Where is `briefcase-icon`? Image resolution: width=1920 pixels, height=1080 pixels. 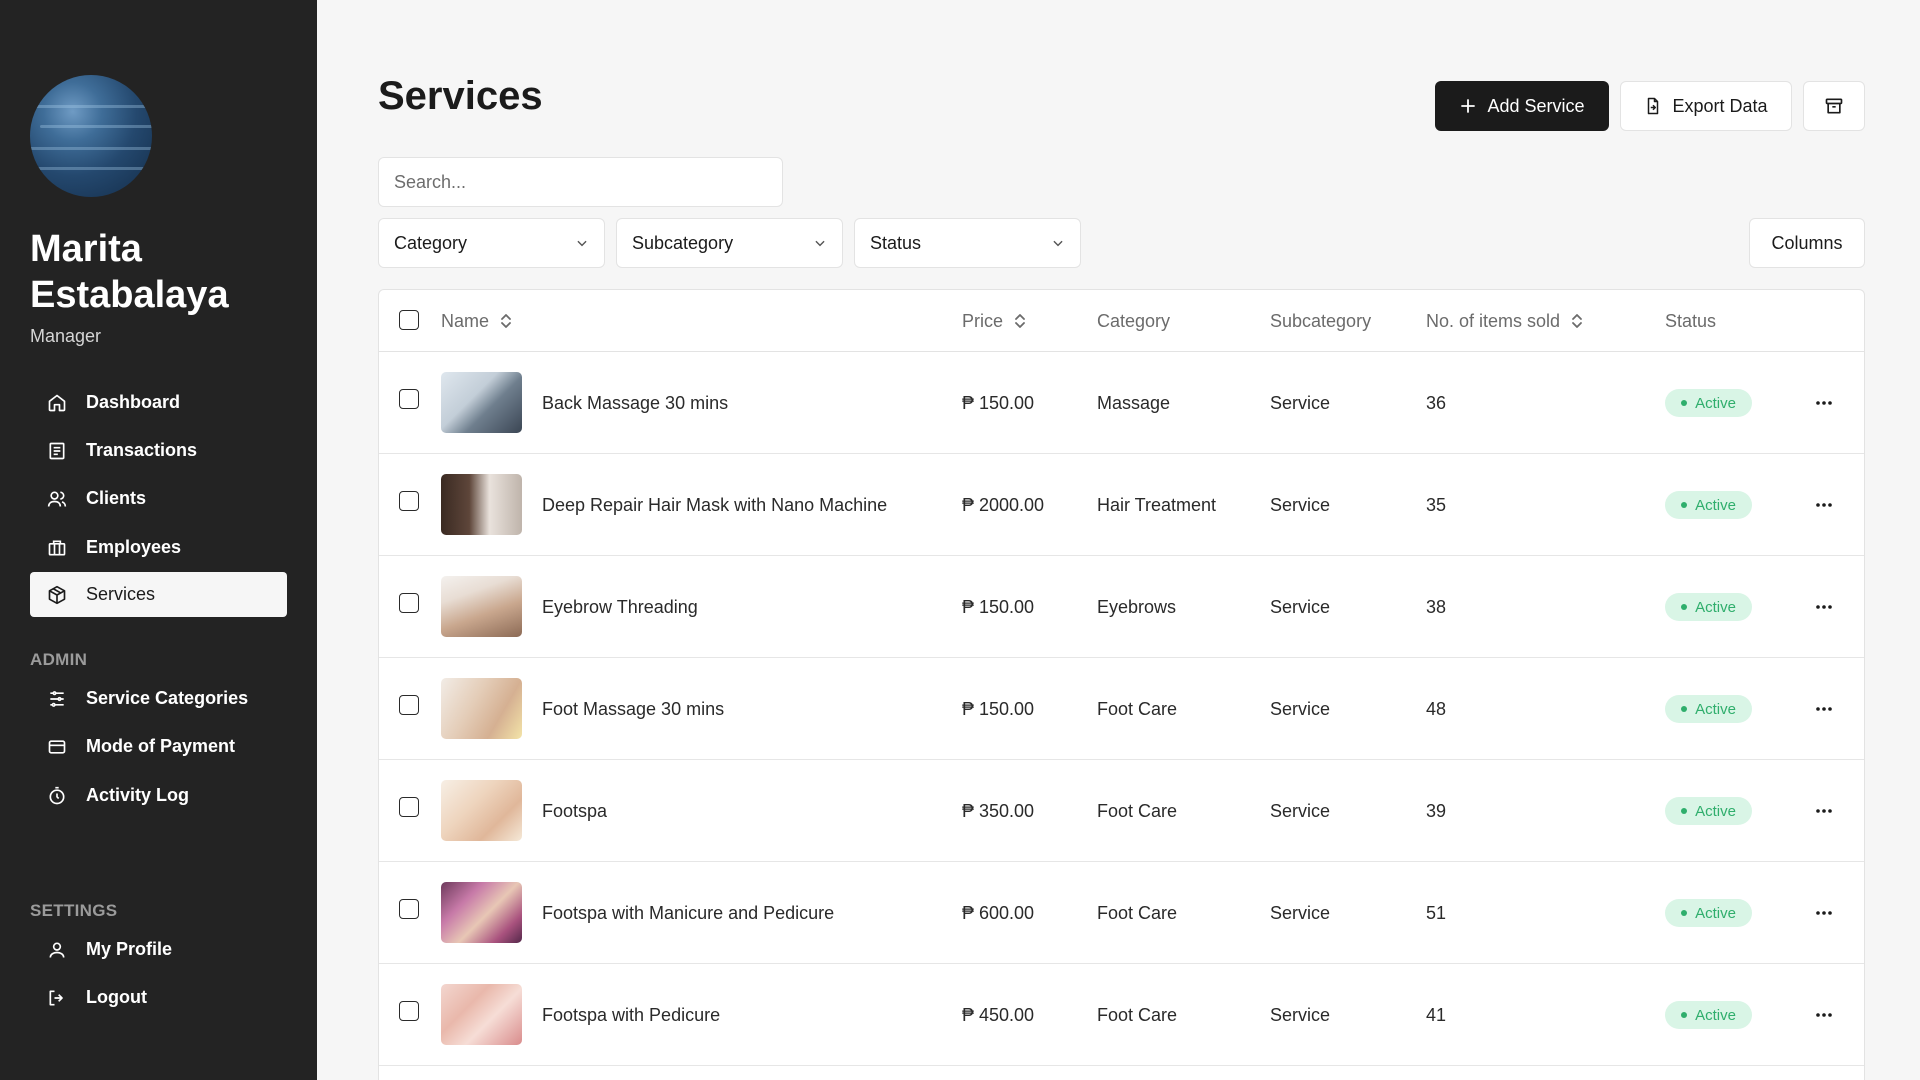 briefcase-icon is located at coordinates (57, 548).